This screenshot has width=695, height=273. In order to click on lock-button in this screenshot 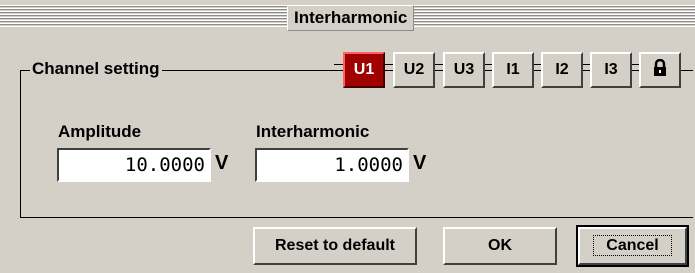, I will do `click(660, 70)`.